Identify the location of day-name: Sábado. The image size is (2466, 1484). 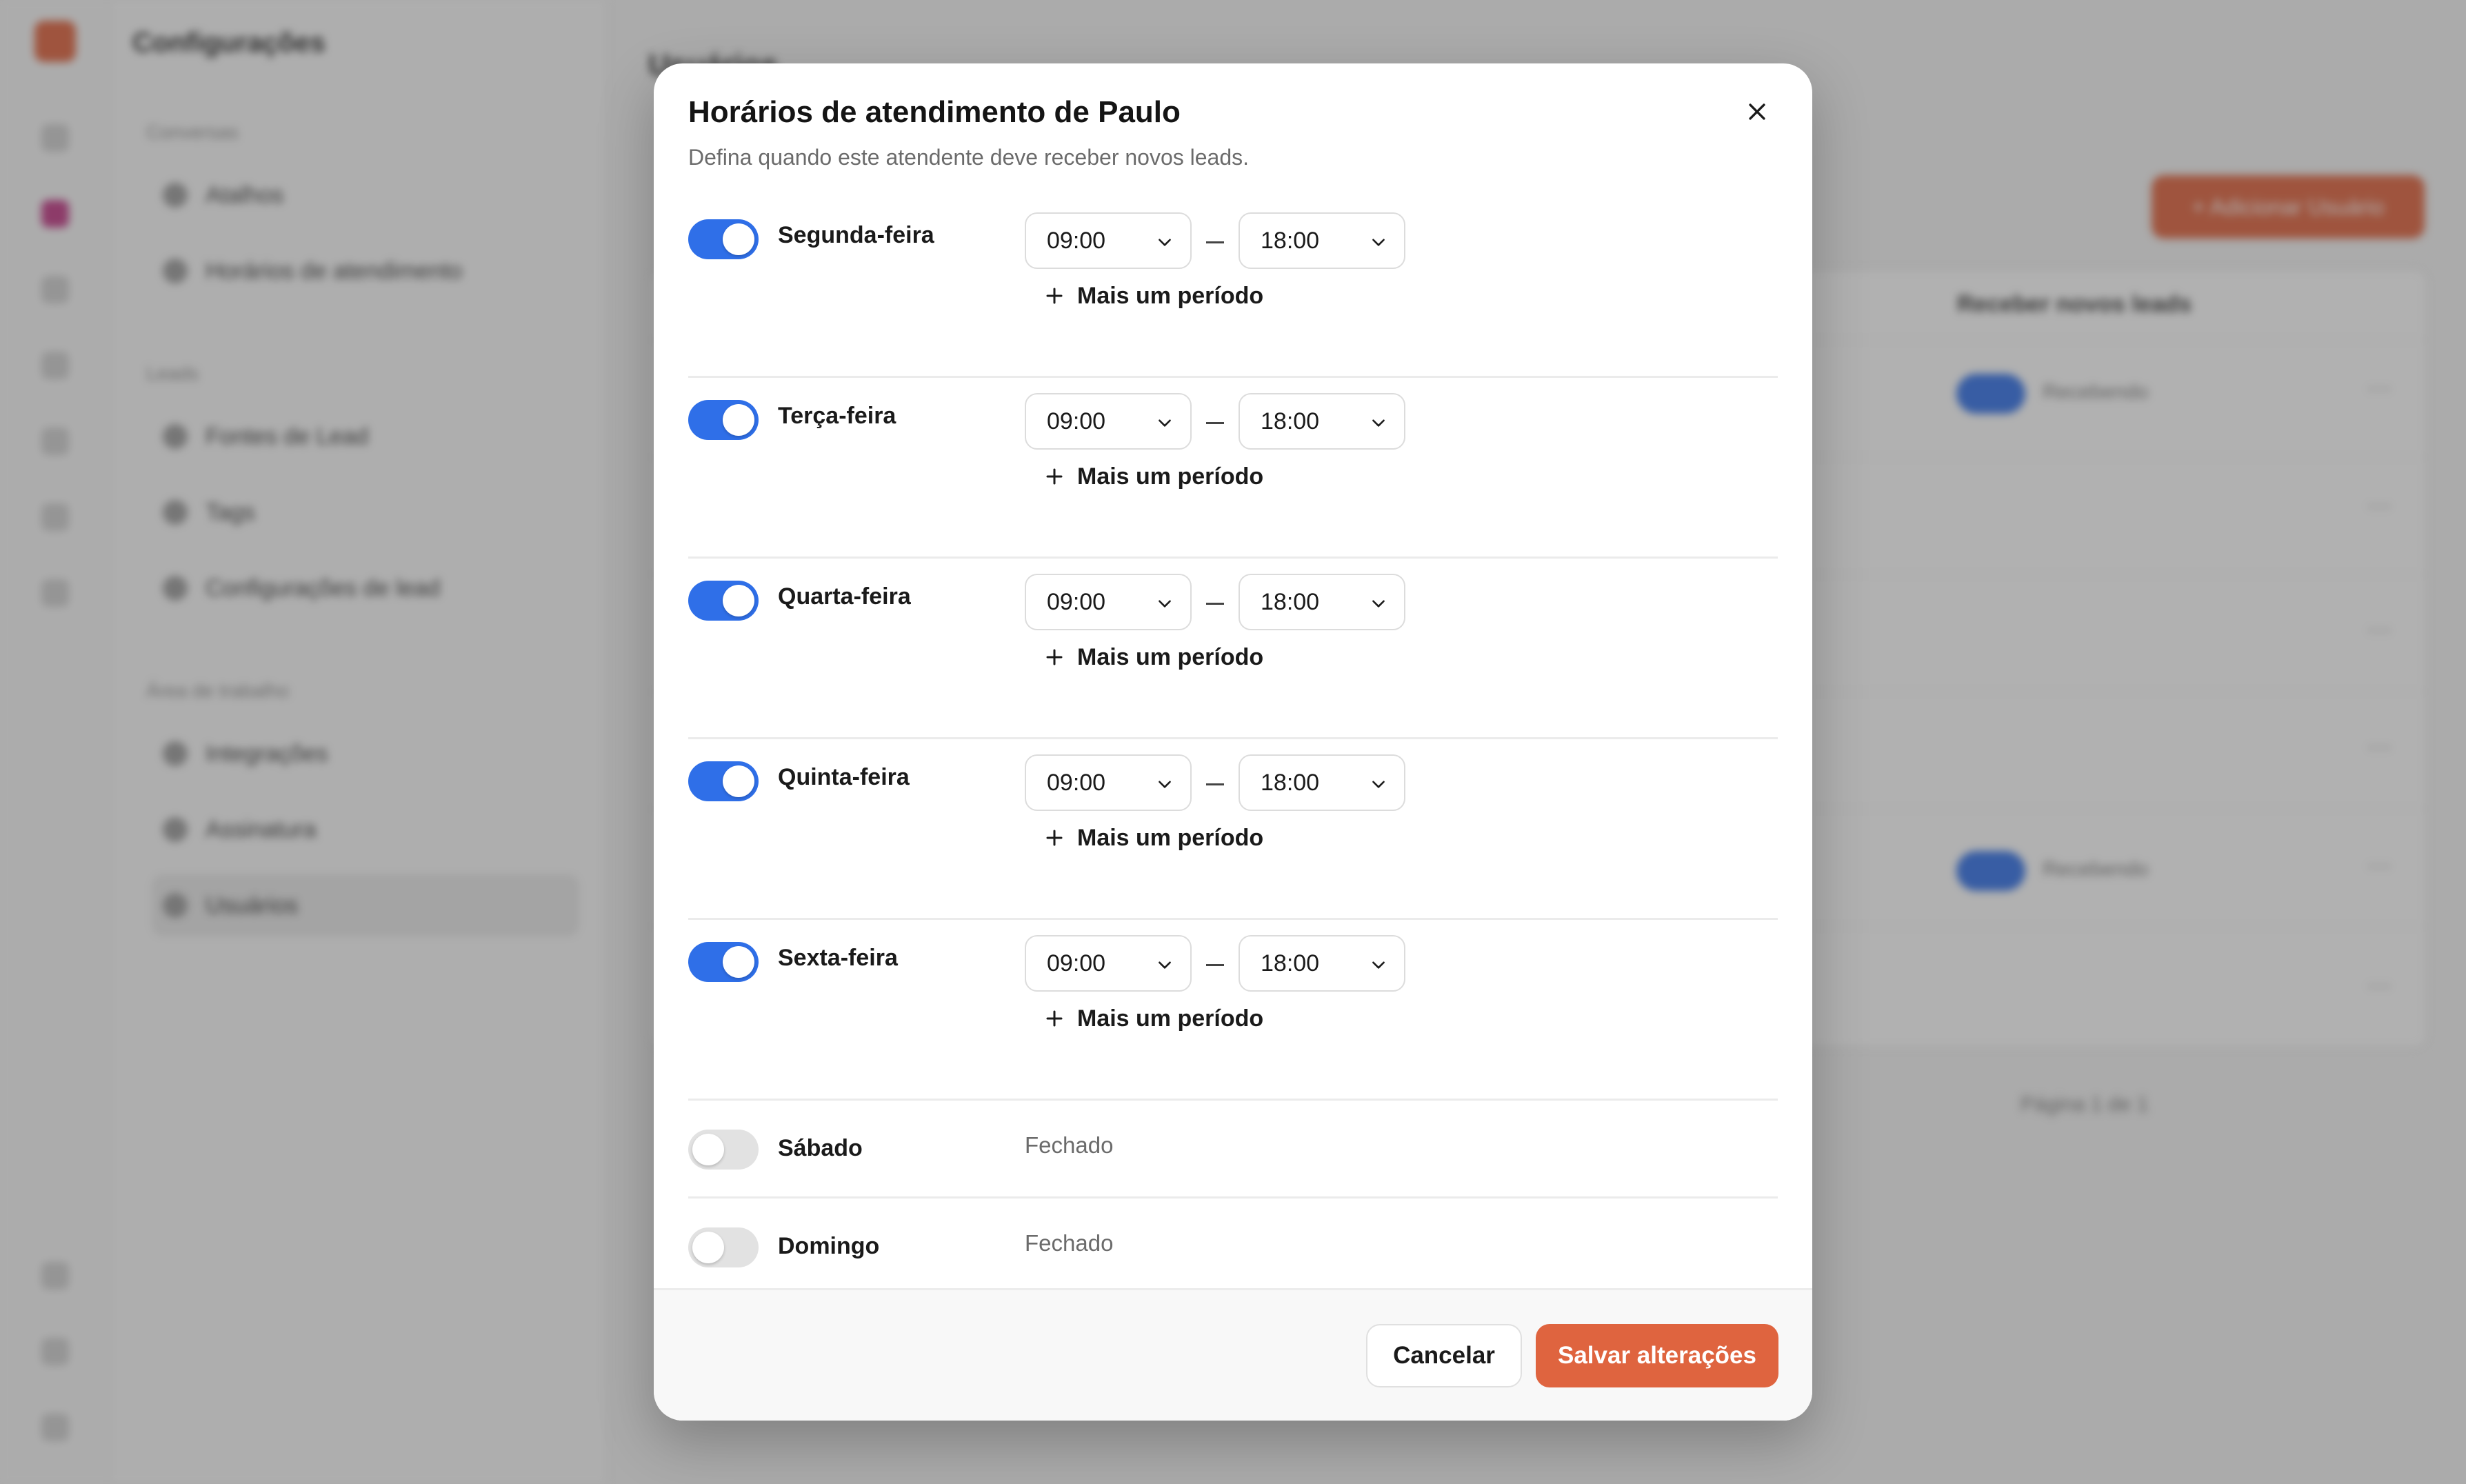
(820, 1148).